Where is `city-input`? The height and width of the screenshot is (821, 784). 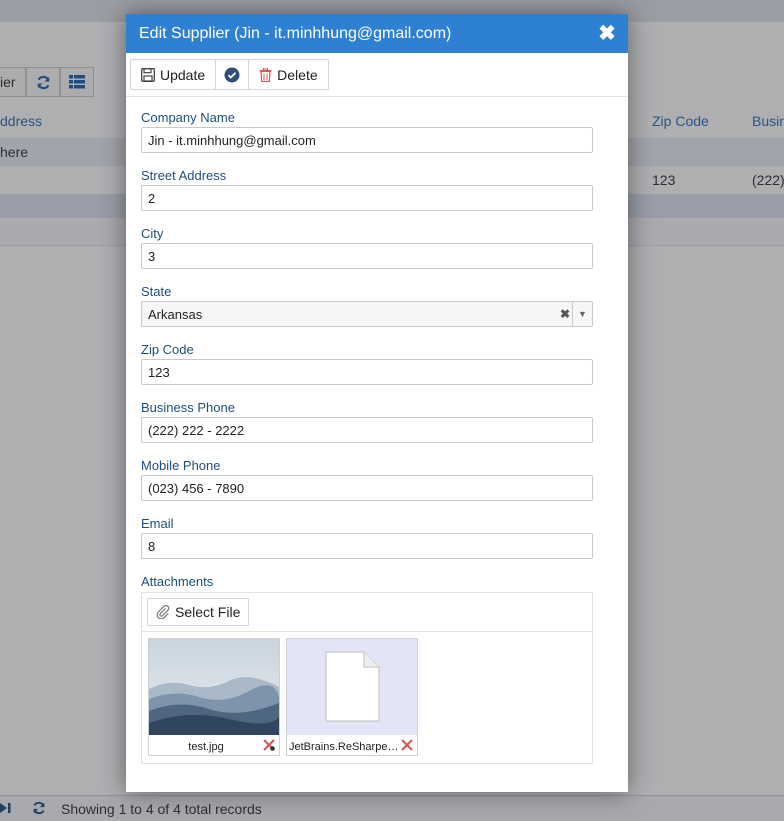
city-input is located at coordinates (367, 256).